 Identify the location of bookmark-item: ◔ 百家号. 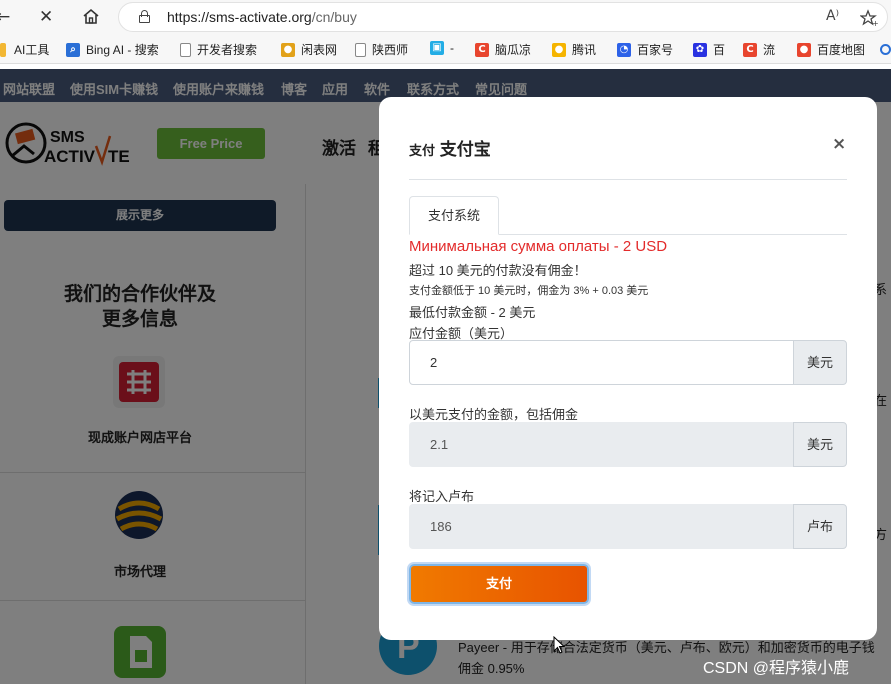
(645, 49).